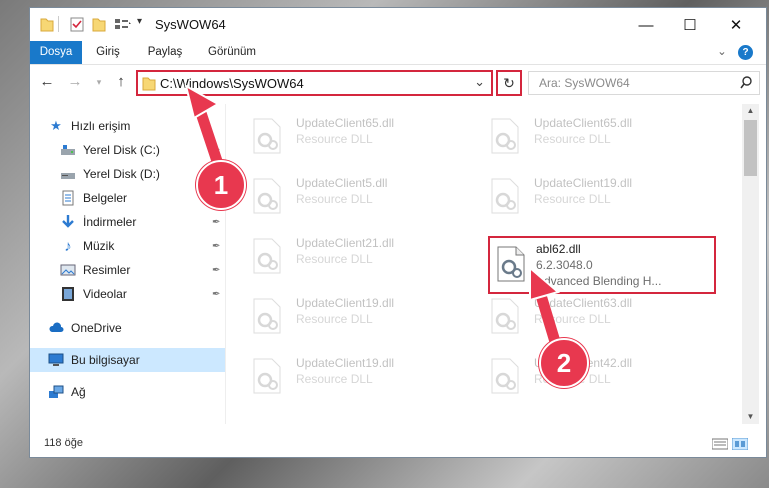 This screenshot has height=488, width=769. Describe the element at coordinates (750, 264) in the screenshot. I see `vertical-scrollbar: ▲ ▼` at that location.